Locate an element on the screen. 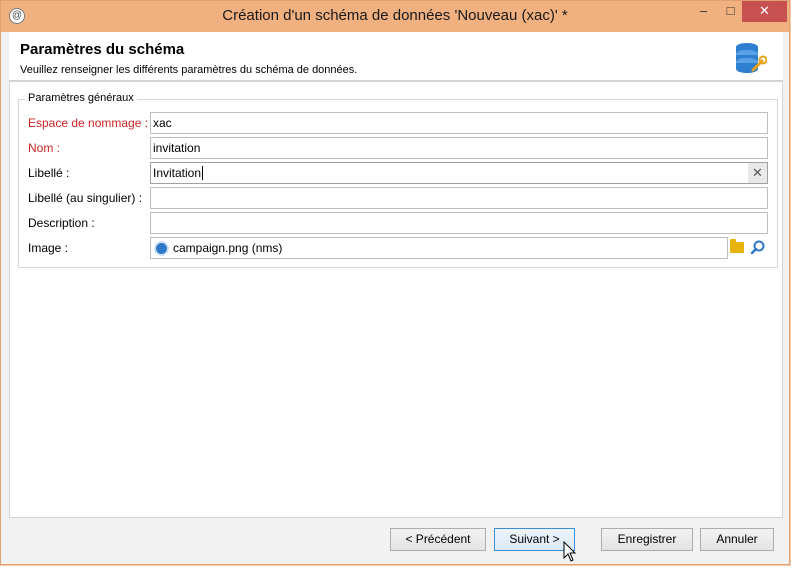 The image size is (808, 583). namespace-label: Espace de nommage : is located at coordinates (88, 123).